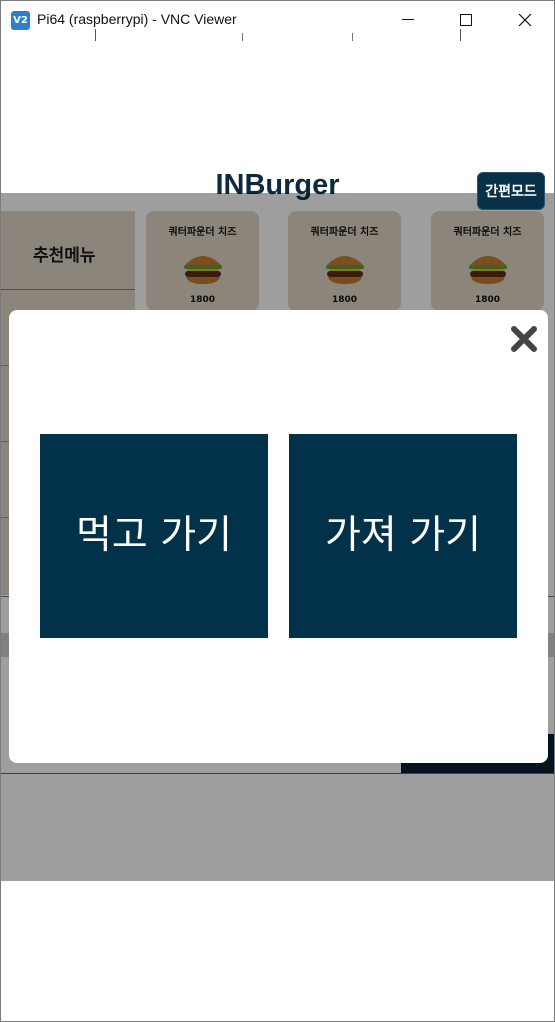 The image size is (555, 1022). I want to click on take-out-button: 가져 가기, so click(403, 536).